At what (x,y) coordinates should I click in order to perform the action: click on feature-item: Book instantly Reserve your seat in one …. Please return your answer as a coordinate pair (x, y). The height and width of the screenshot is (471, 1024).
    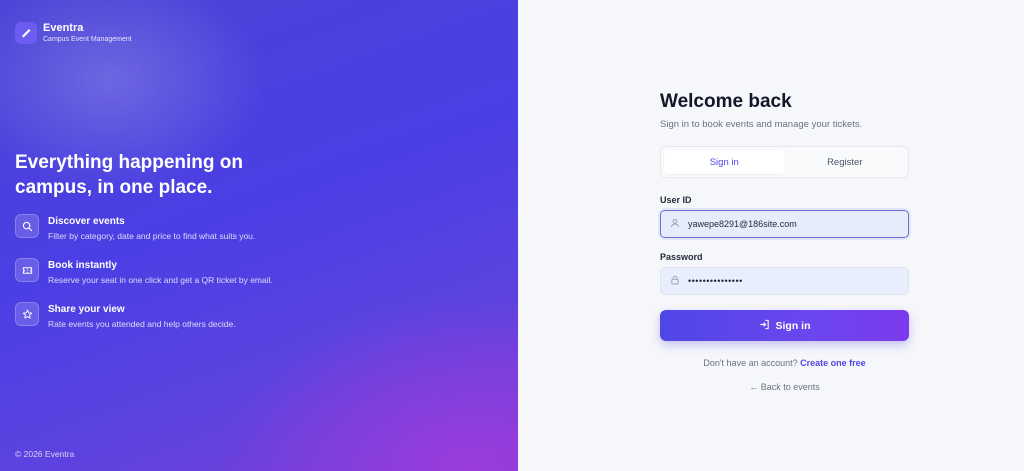
    Looking at the image, I should click on (144, 272).